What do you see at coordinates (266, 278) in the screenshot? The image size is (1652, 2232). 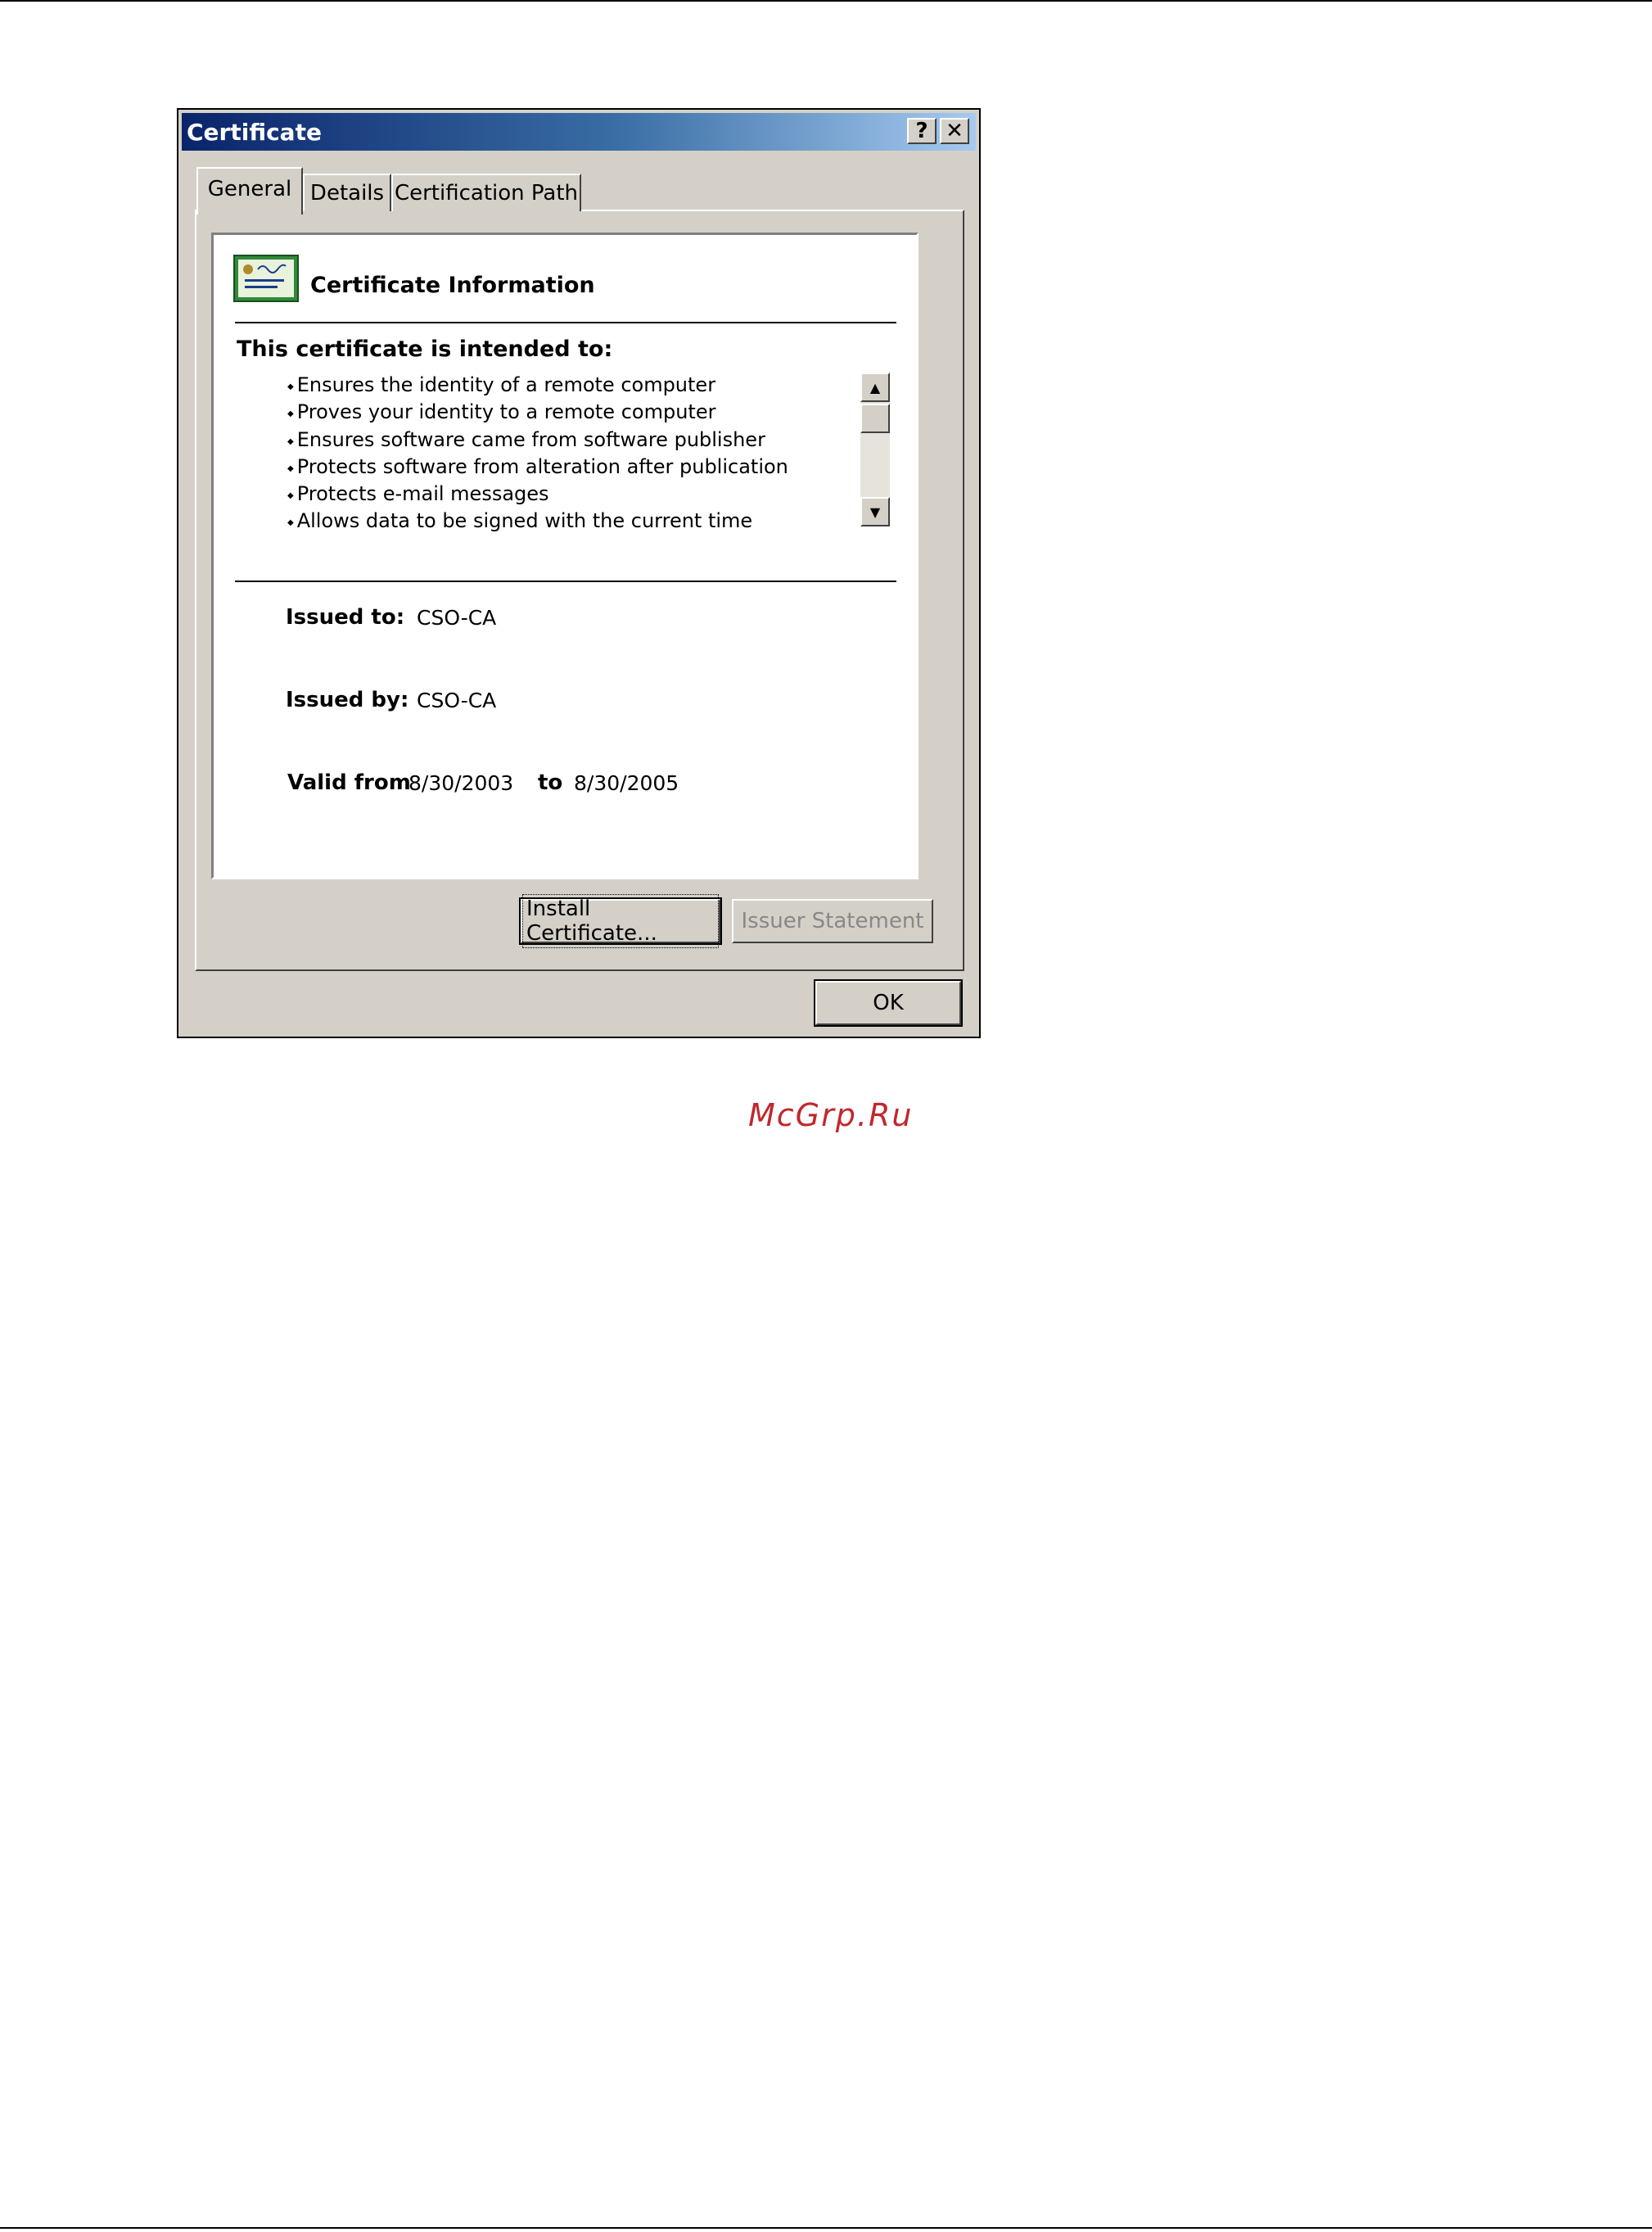 I see `certificate-icon` at bounding box center [266, 278].